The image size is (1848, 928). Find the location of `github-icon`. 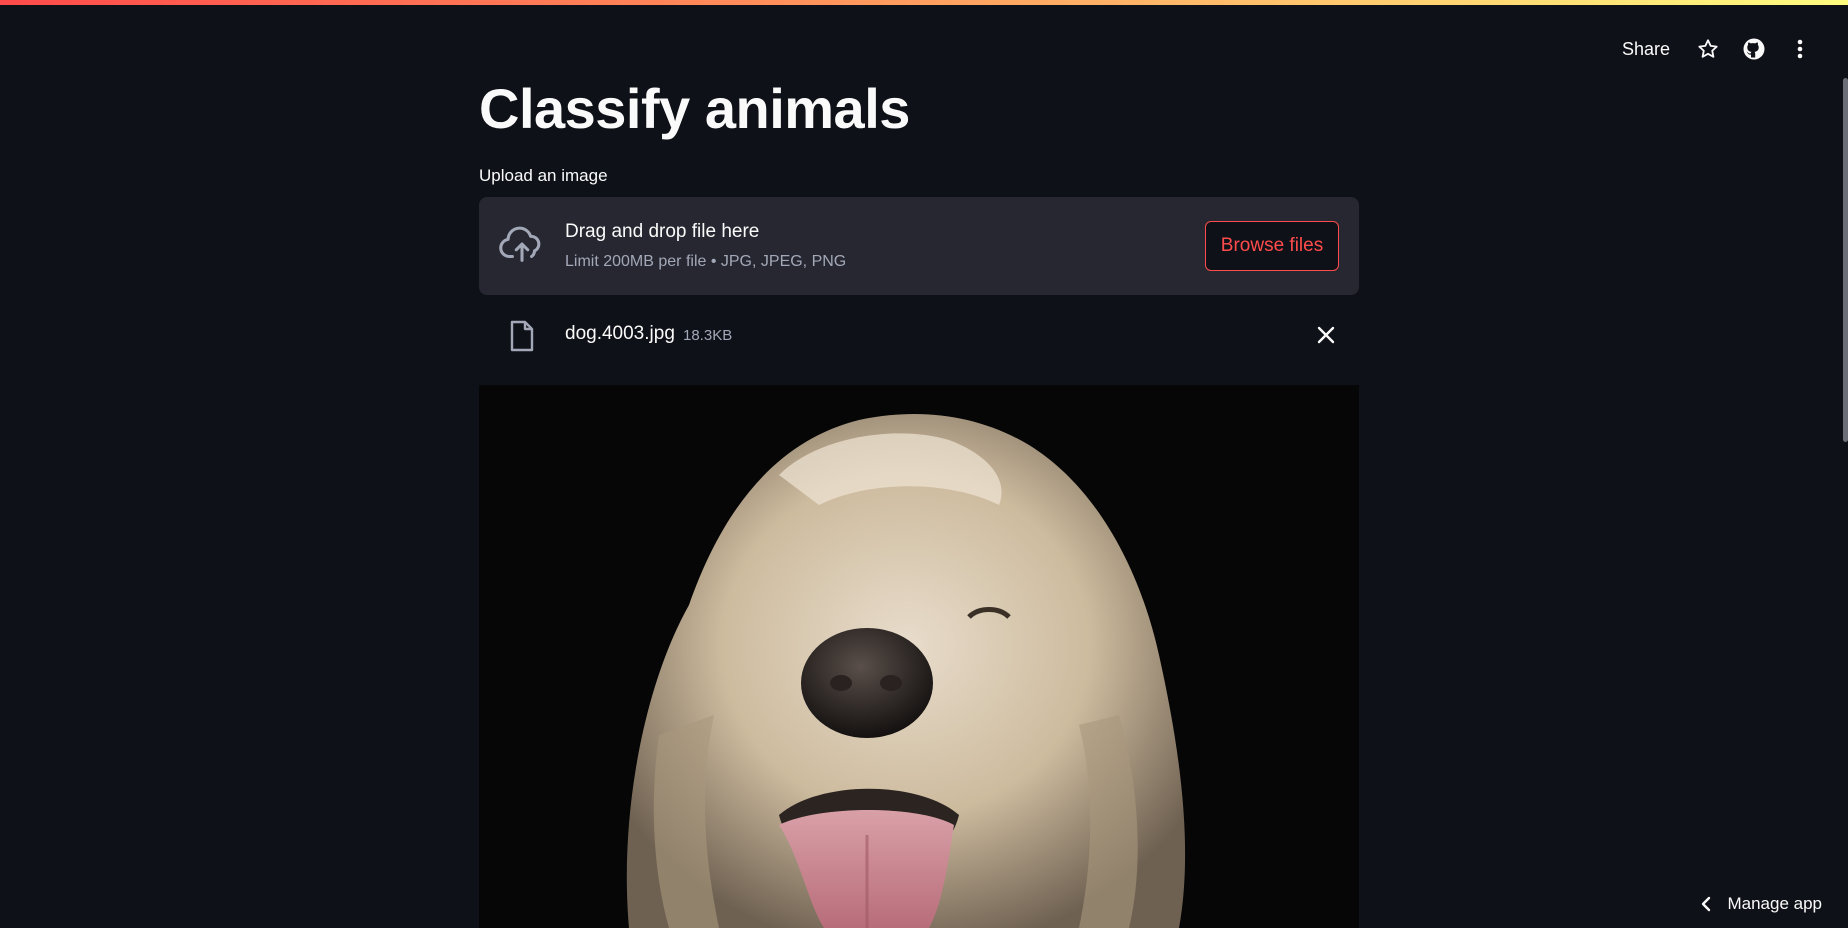

github-icon is located at coordinates (1754, 49).